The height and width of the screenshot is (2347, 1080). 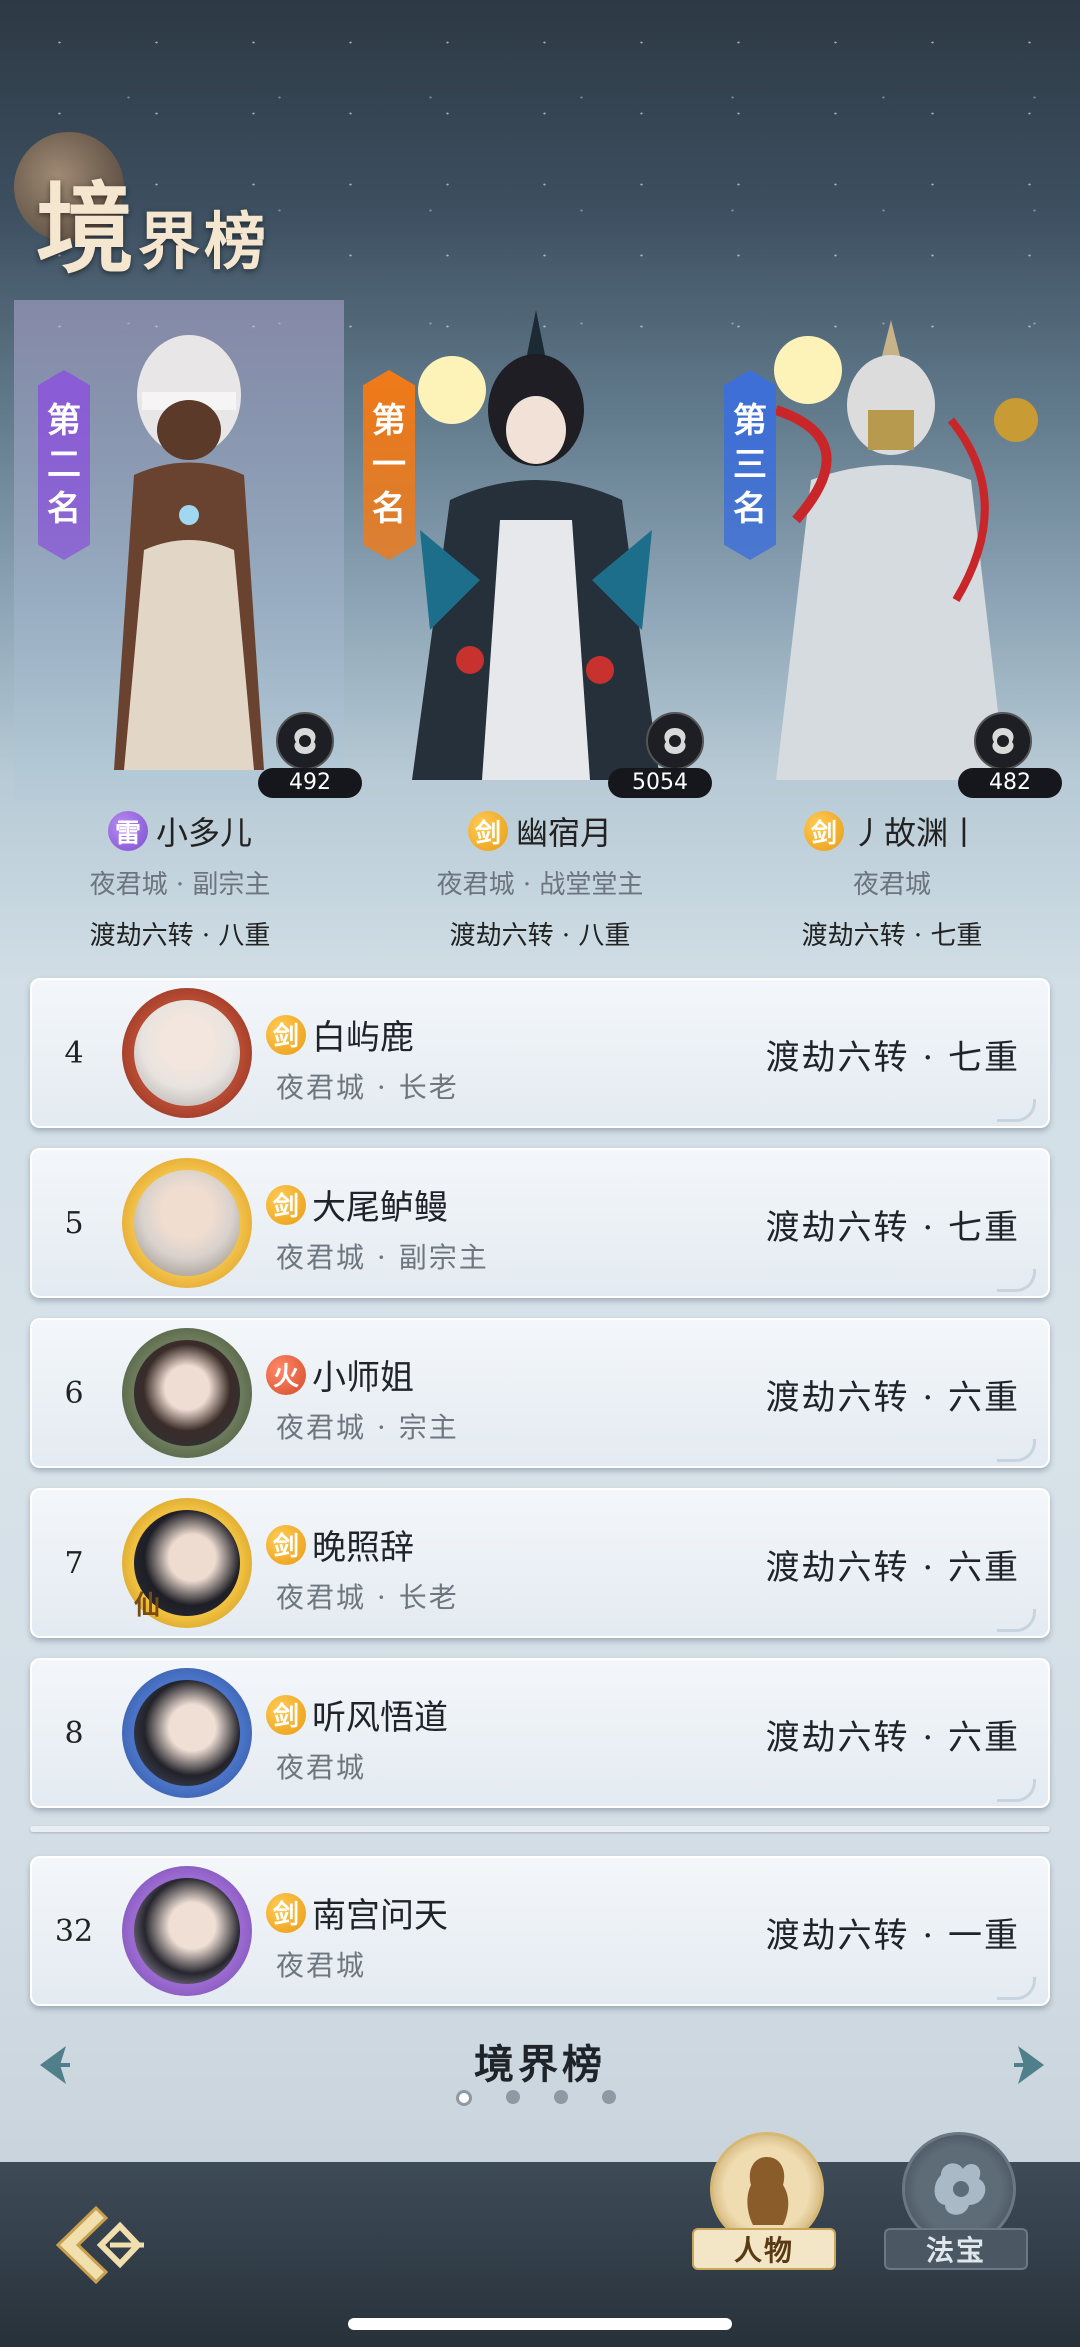 I want to click on player-name: 白屿鹿, so click(x=363, y=1038).